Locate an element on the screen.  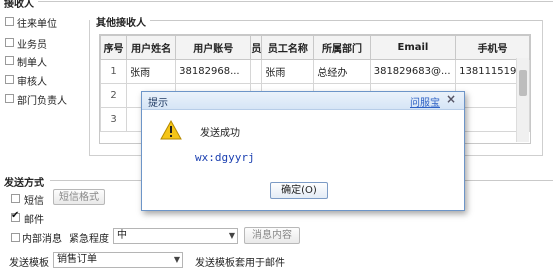
urgency-value: 中 is located at coordinates (122, 235).